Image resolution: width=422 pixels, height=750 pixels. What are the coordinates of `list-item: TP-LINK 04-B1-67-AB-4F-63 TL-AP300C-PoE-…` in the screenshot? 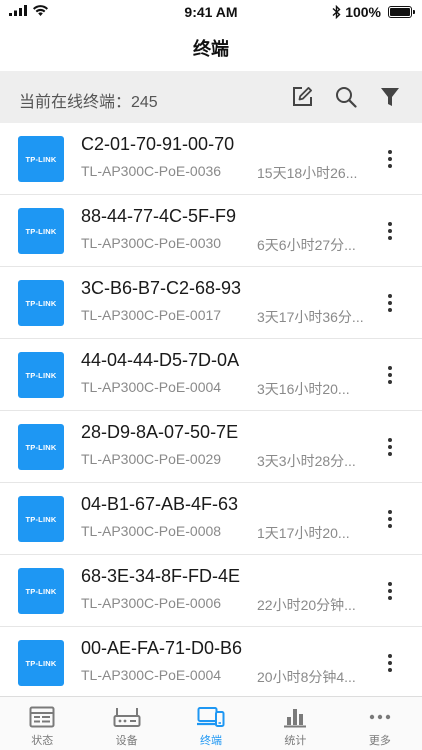 It's located at (211, 519).